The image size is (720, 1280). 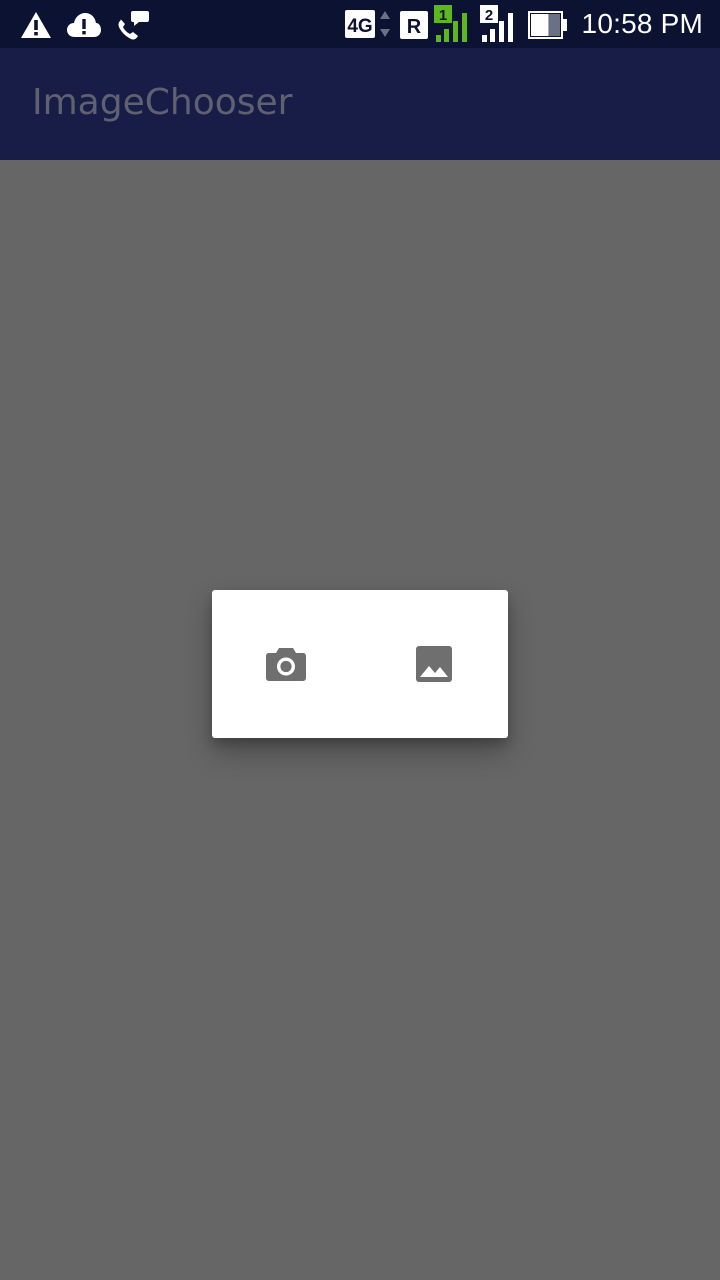 I want to click on image-icon, so click(x=434, y=664).